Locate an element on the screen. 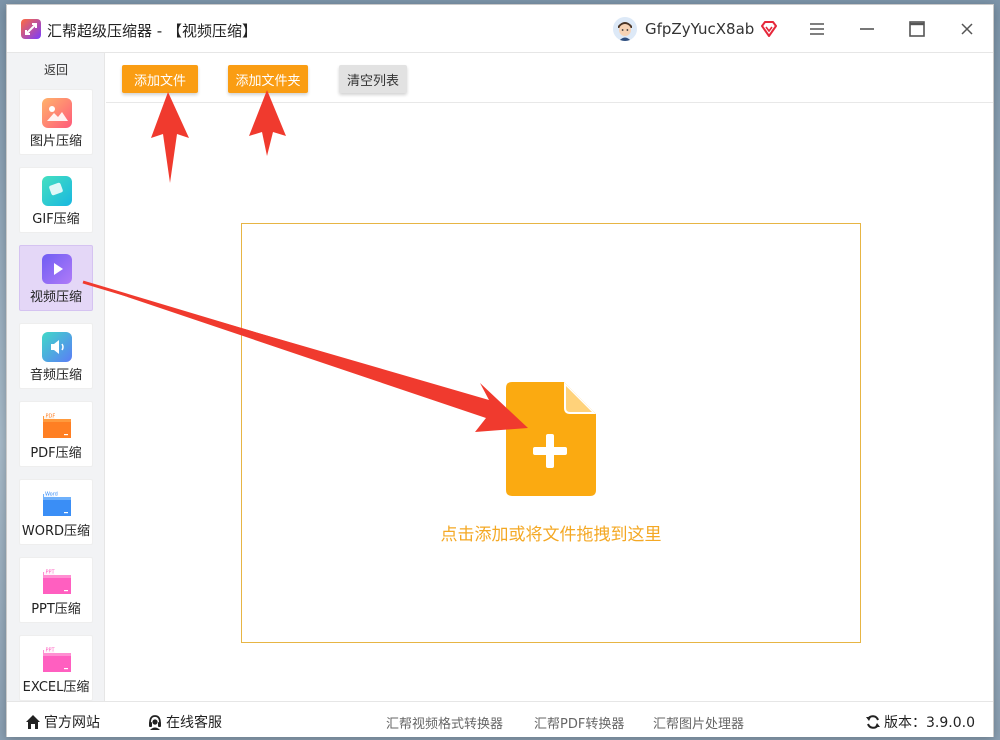 This screenshot has width=1000, height=740. sidebar-item-label: 音频压缩 is located at coordinates (55, 375).